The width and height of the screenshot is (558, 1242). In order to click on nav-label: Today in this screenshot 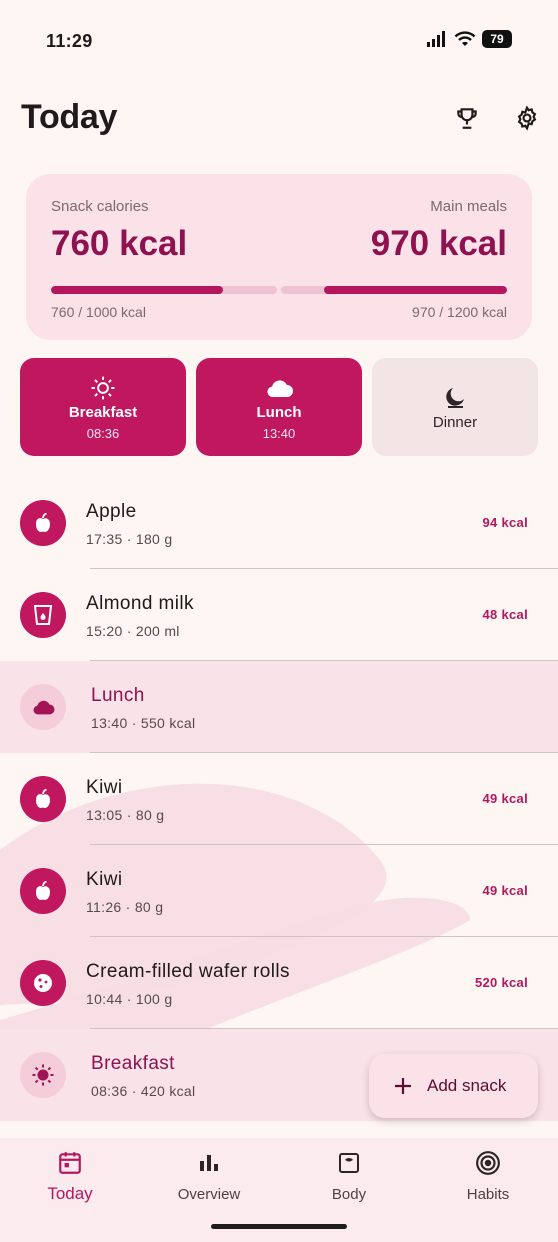, I will do `click(70, 1193)`.